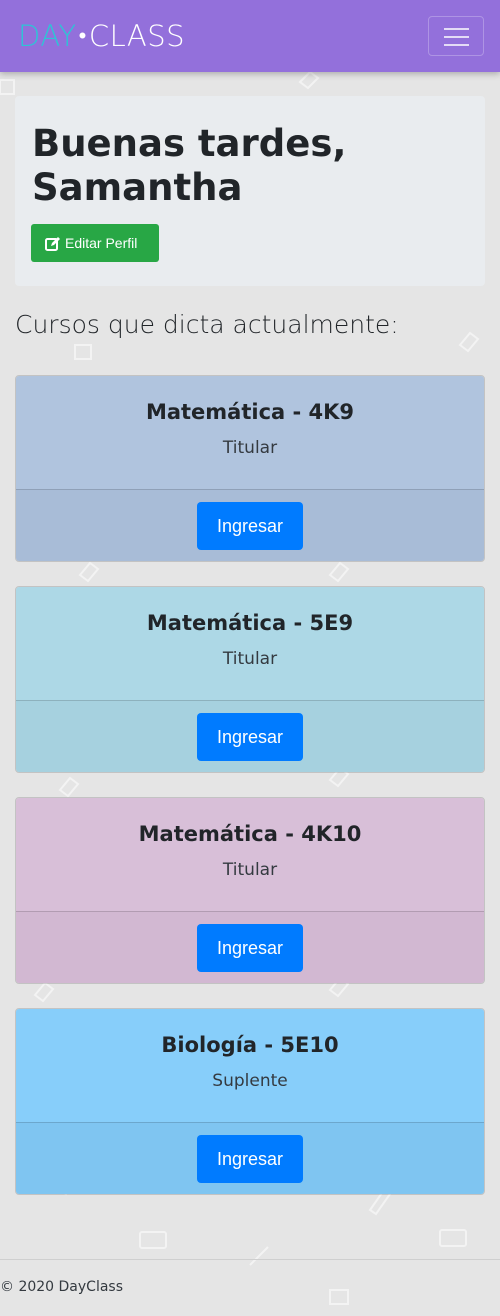 Image resolution: width=500 pixels, height=1316 pixels. I want to click on greeting-title: Buenas tardes, Samantha, so click(189, 165).